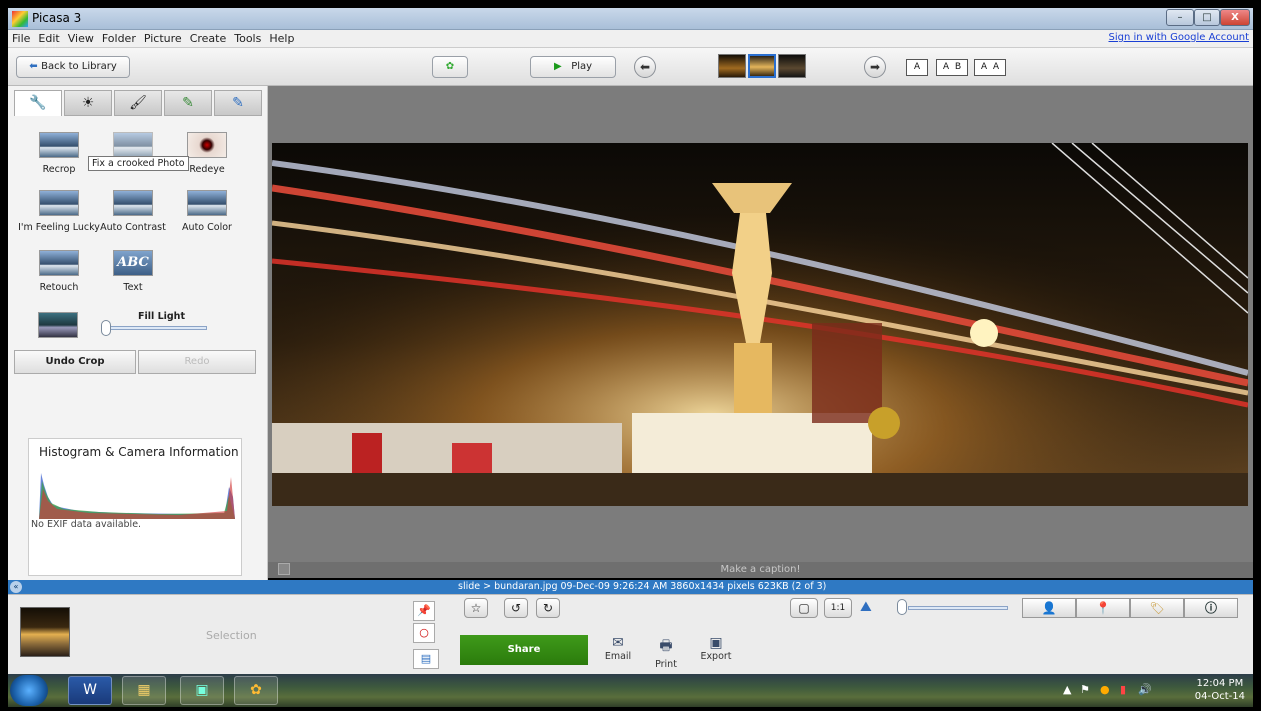  What do you see at coordinates (1211, 608) in the screenshot?
I see `info-icon: ⓘ` at bounding box center [1211, 608].